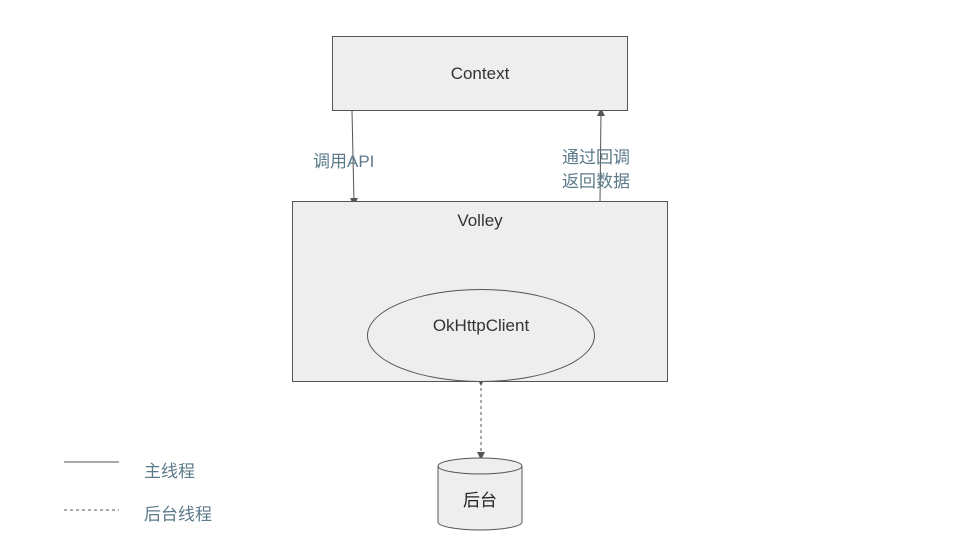  What do you see at coordinates (480, 500) in the screenshot?
I see `backend-label: 后台` at bounding box center [480, 500].